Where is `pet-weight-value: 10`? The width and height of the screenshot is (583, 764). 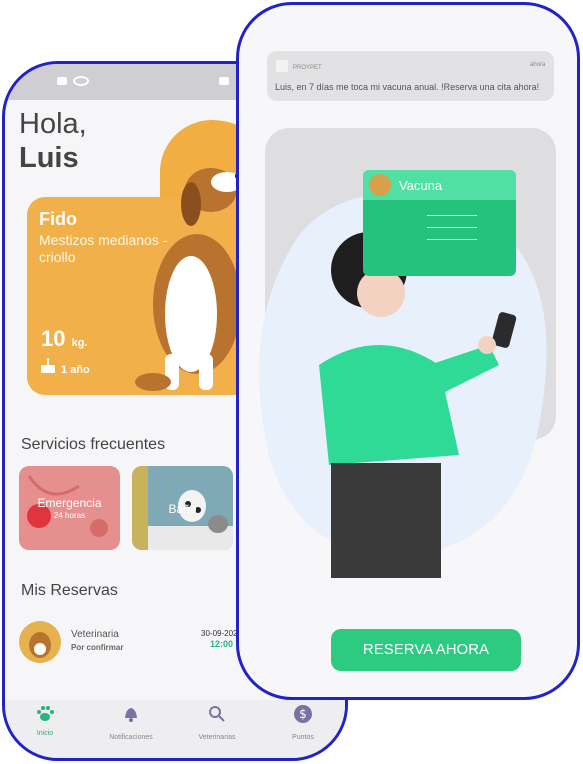 pet-weight-value: 10 is located at coordinates (53, 338).